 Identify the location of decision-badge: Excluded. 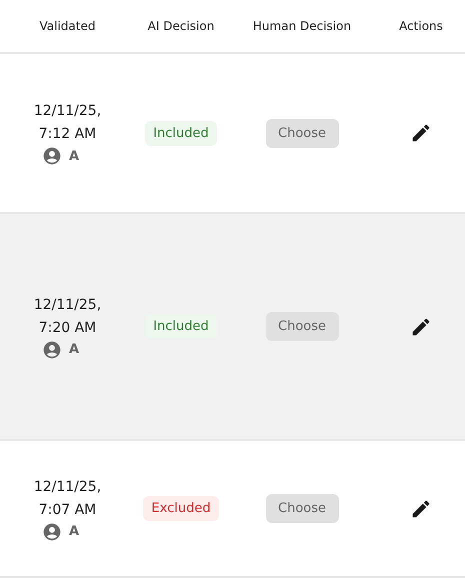
(181, 508).